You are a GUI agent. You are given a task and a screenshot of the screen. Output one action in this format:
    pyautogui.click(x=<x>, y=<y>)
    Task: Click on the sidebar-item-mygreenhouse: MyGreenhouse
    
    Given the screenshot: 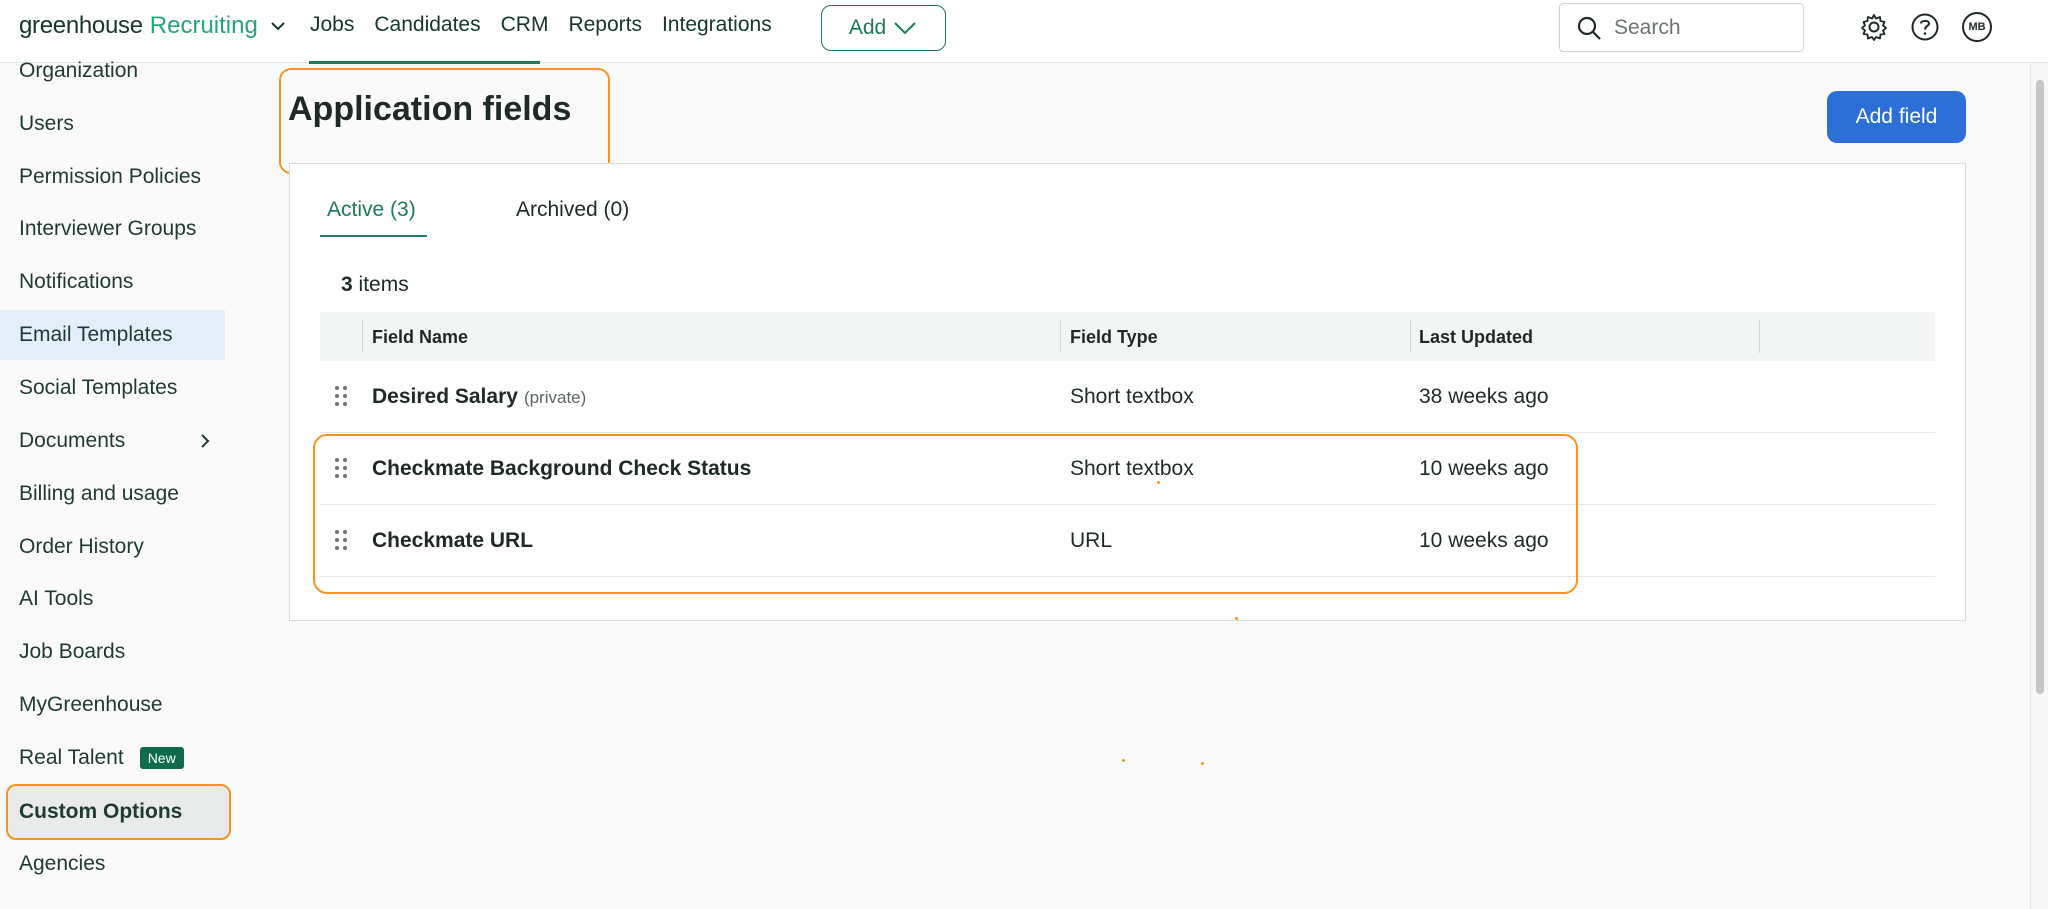 What is the action you would take?
    pyautogui.click(x=112, y=705)
    